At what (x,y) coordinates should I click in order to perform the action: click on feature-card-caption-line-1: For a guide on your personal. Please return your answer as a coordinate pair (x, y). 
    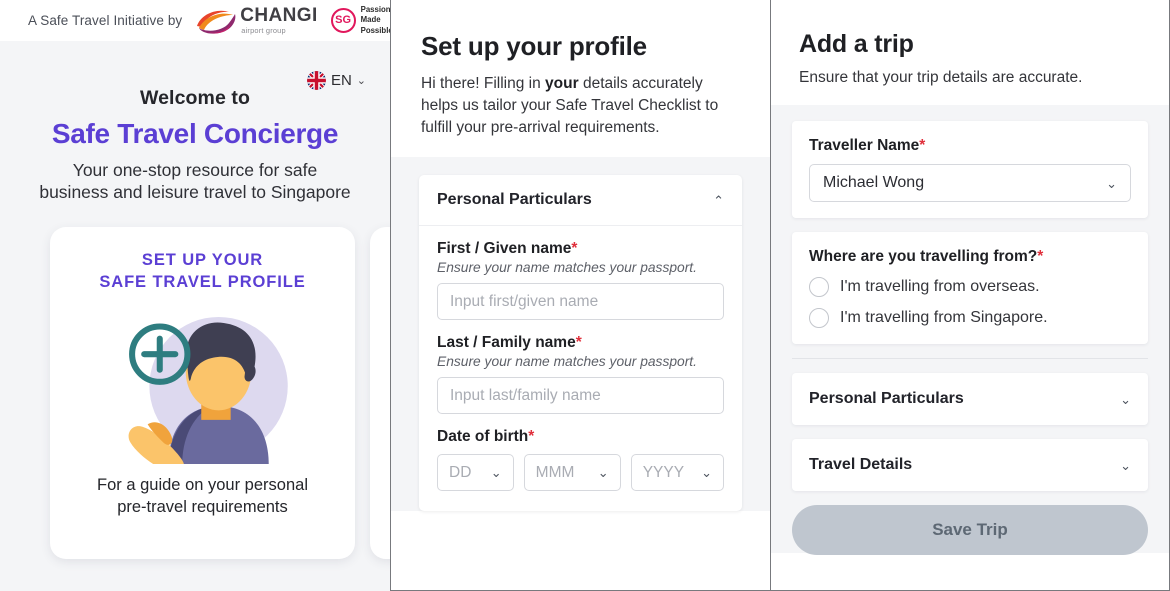
    Looking at the image, I should click on (202, 485).